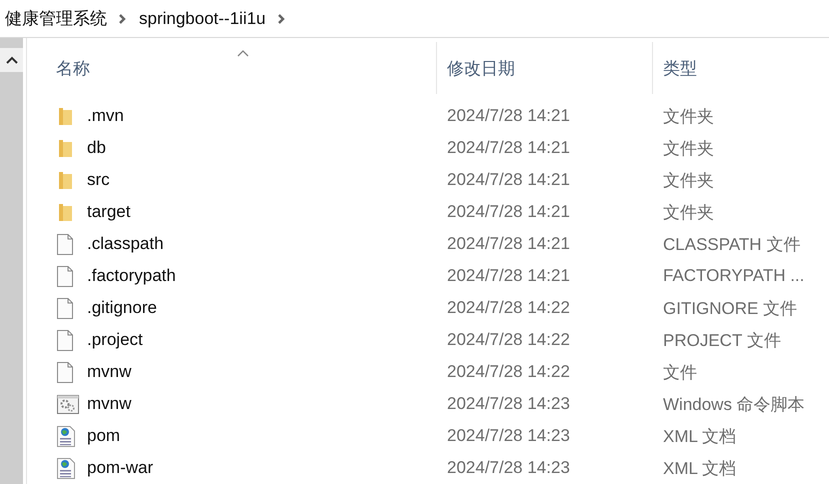 The height and width of the screenshot is (484, 829). What do you see at coordinates (734, 404) in the screenshot?
I see `file-type: Windows 命令脚本` at bounding box center [734, 404].